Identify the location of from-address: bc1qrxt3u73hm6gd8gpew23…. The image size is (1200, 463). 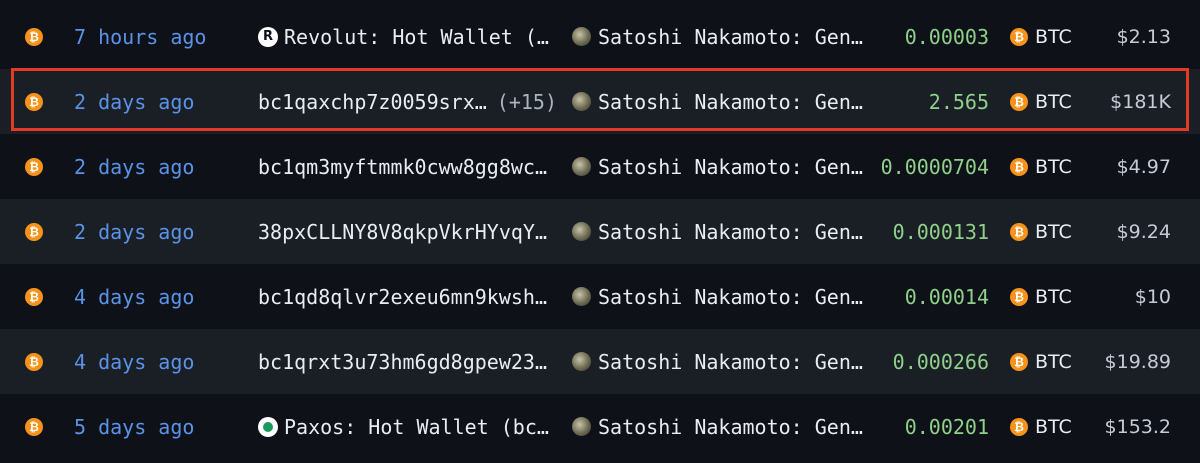
(402, 362).